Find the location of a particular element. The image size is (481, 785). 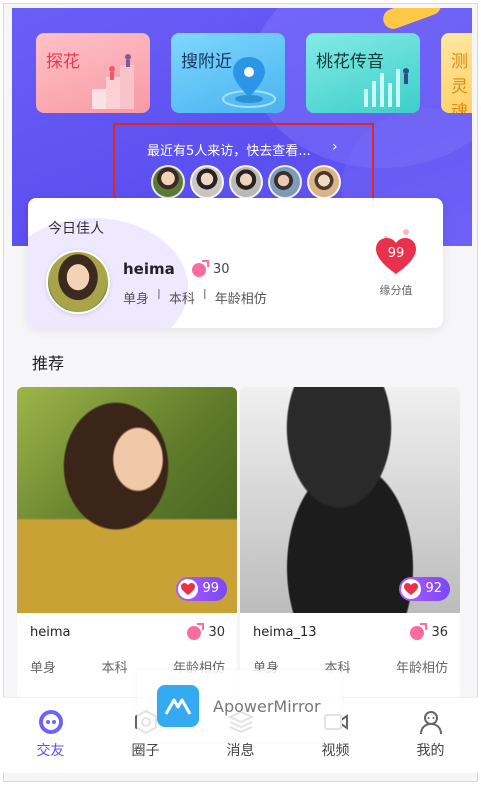

today-title: 今日佳人 is located at coordinates (76, 229).